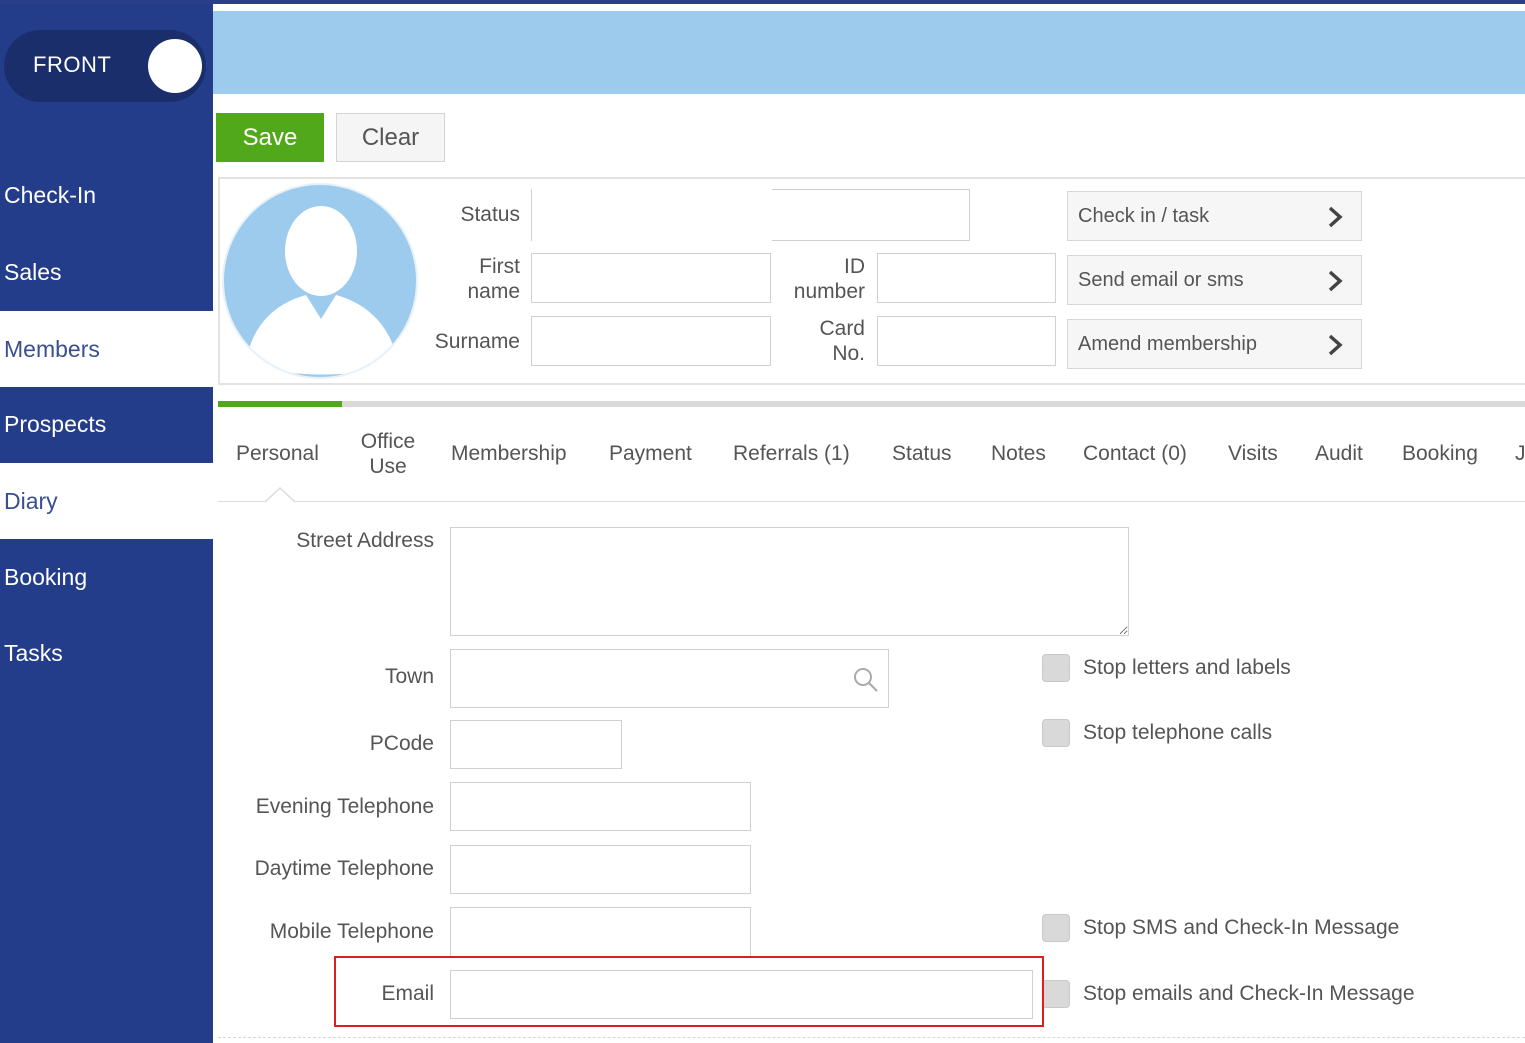 The height and width of the screenshot is (1043, 1525). I want to click on front-toggle-label: FRONT, so click(72, 64).